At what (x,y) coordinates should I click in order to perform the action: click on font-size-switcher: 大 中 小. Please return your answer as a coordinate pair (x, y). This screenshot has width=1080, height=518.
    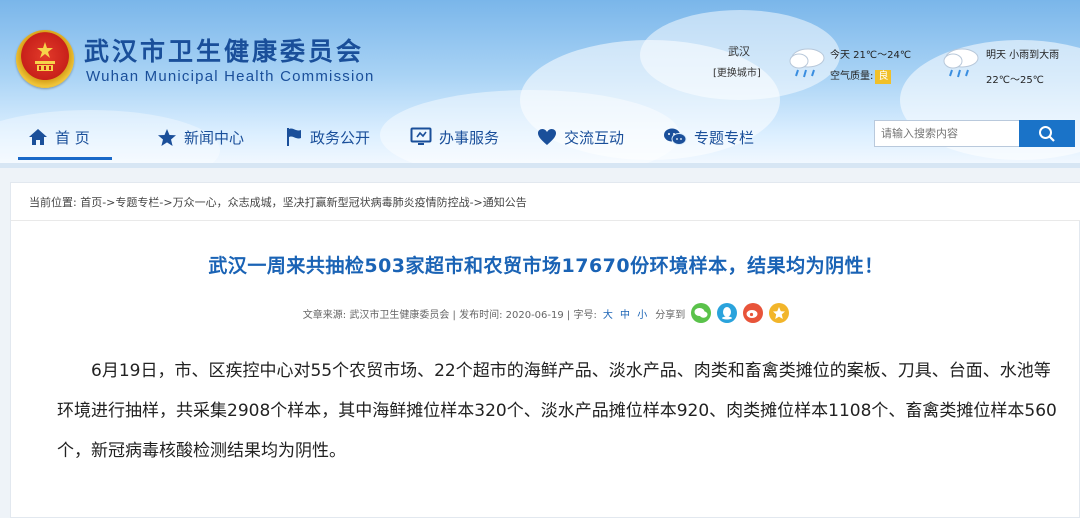
    Looking at the image, I should click on (626, 313).